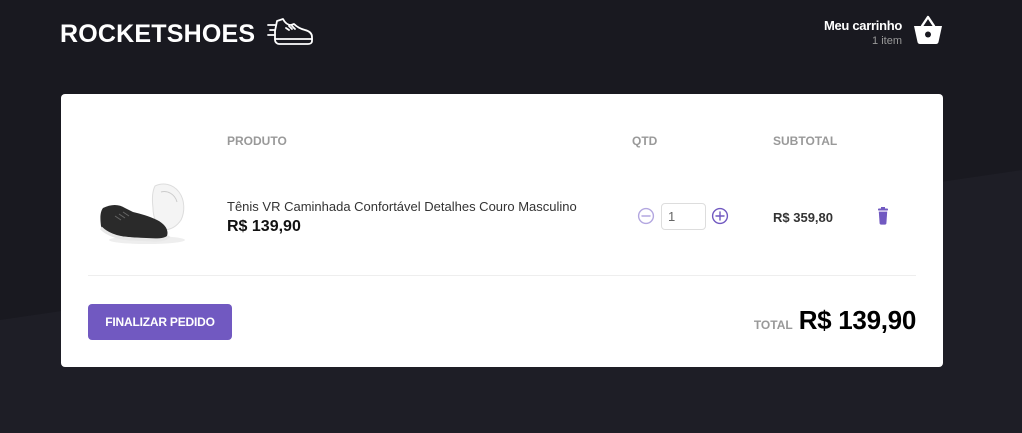 The width and height of the screenshot is (1022, 433). What do you see at coordinates (805, 141) in the screenshot?
I see `column-header-subtotal: SUBTOTAL` at bounding box center [805, 141].